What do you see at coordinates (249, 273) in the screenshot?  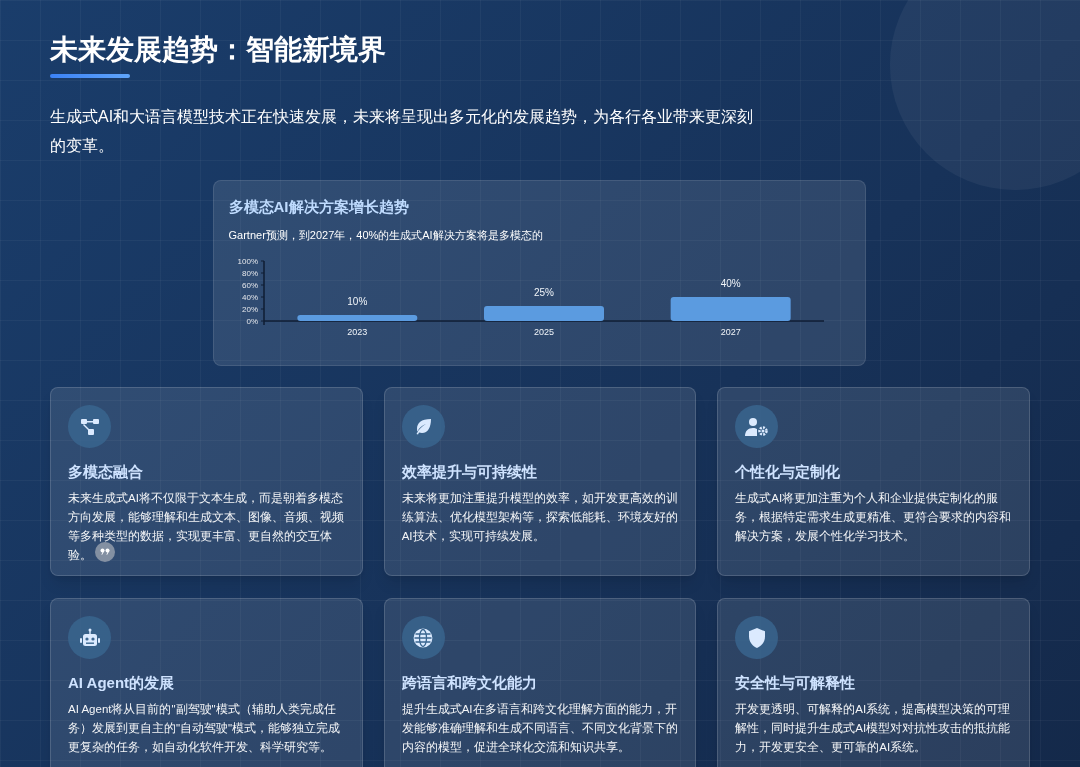 I see `y-tick-label: 80%` at bounding box center [249, 273].